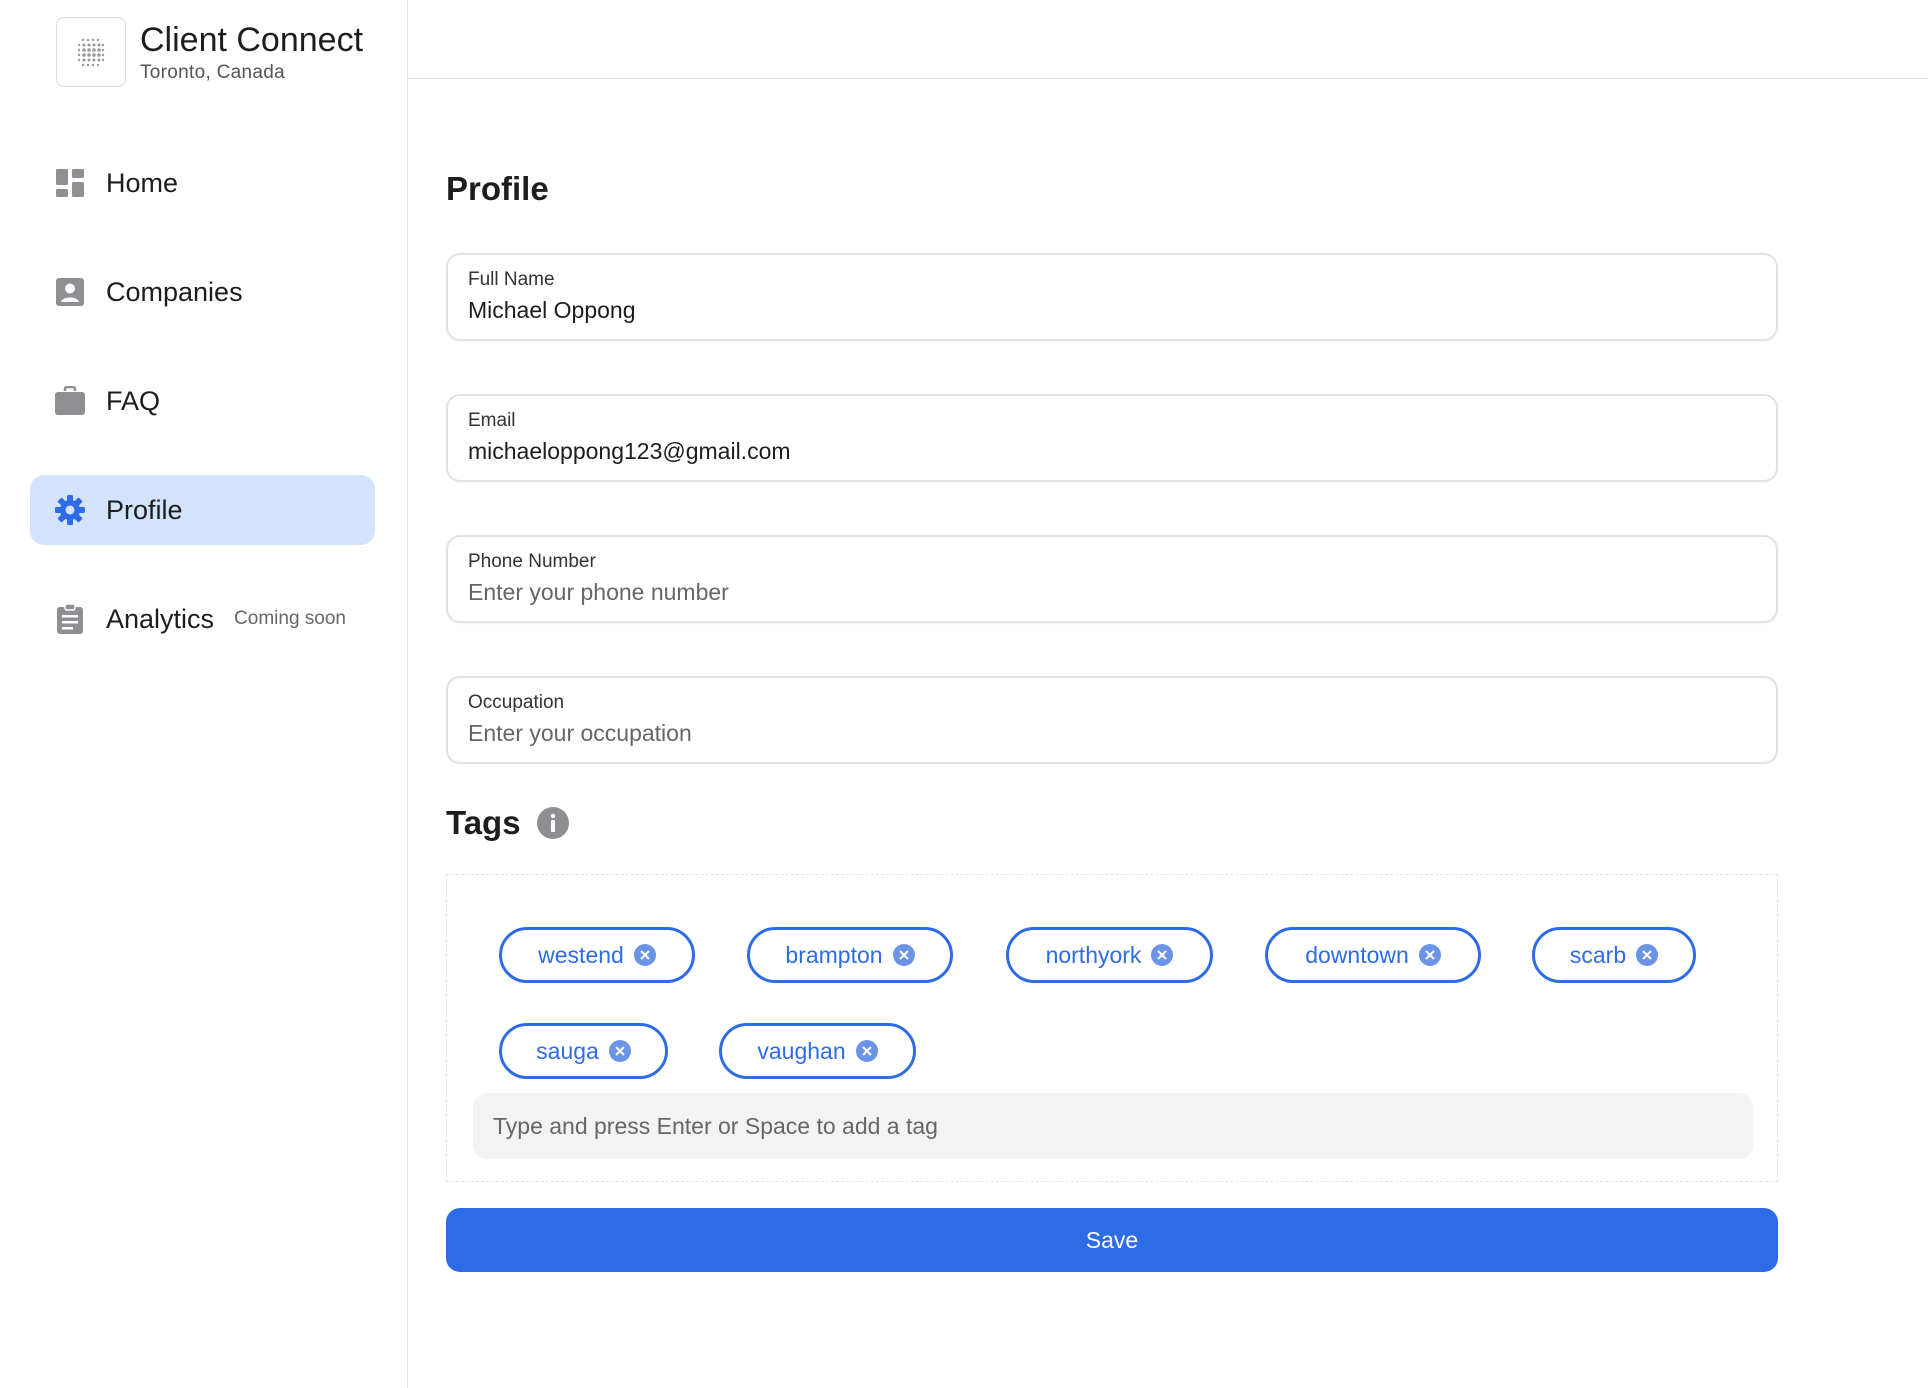  What do you see at coordinates (1598, 954) in the screenshot?
I see `tag-label: scarb` at bounding box center [1598, 954].